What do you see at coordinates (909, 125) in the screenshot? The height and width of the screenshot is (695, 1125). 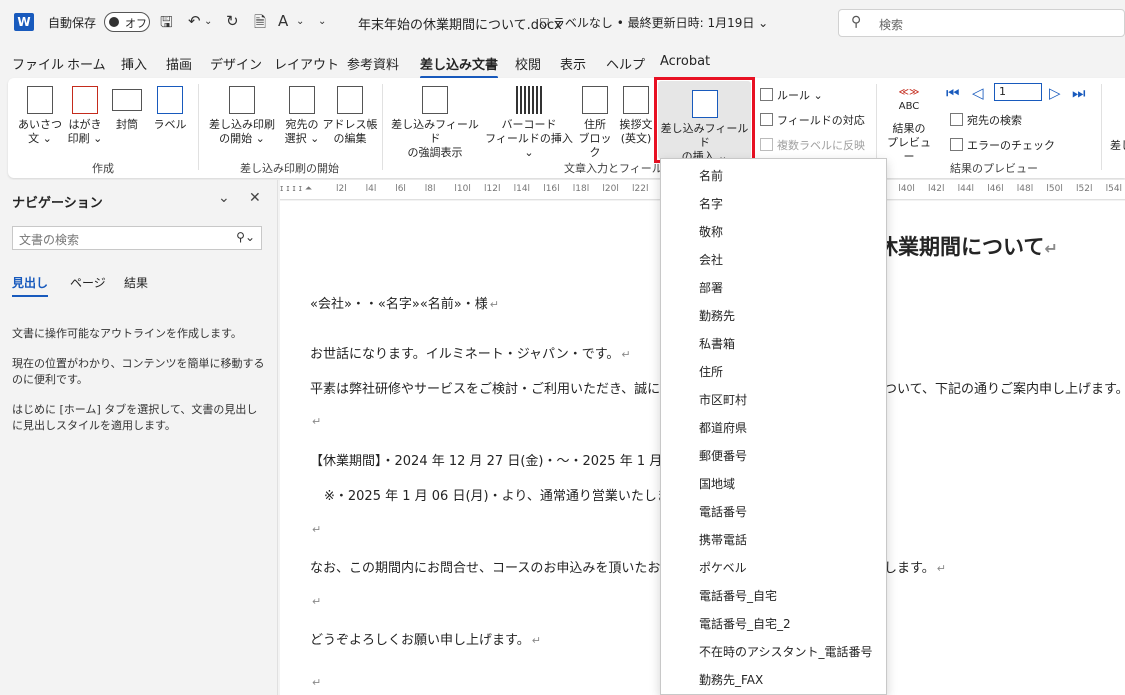 I see `preview-results-button: ≪≫ ABC 結果の プレビュー` at bounding box center [909, 125].